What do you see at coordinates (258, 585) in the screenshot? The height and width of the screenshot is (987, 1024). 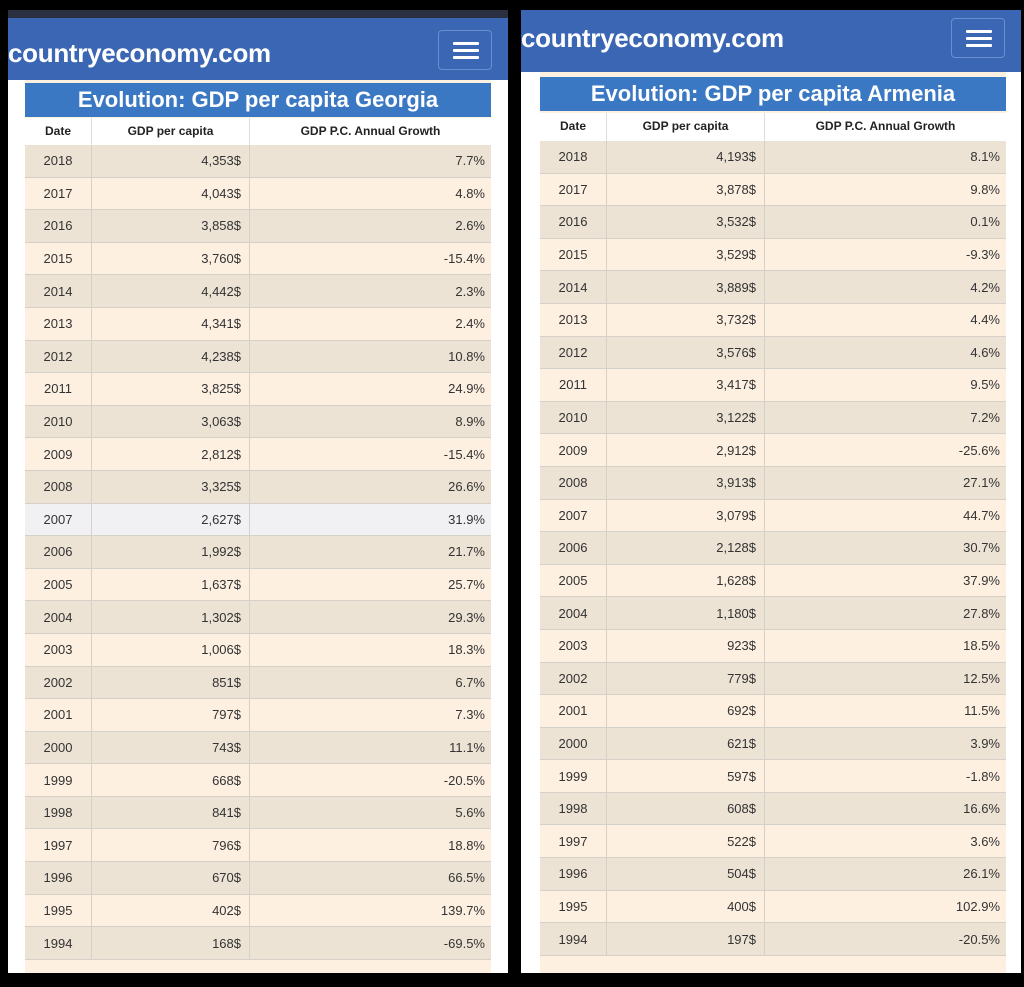 I see `table-row: 2005 1,637$ 25.7%` at bounding box center [258, 585].